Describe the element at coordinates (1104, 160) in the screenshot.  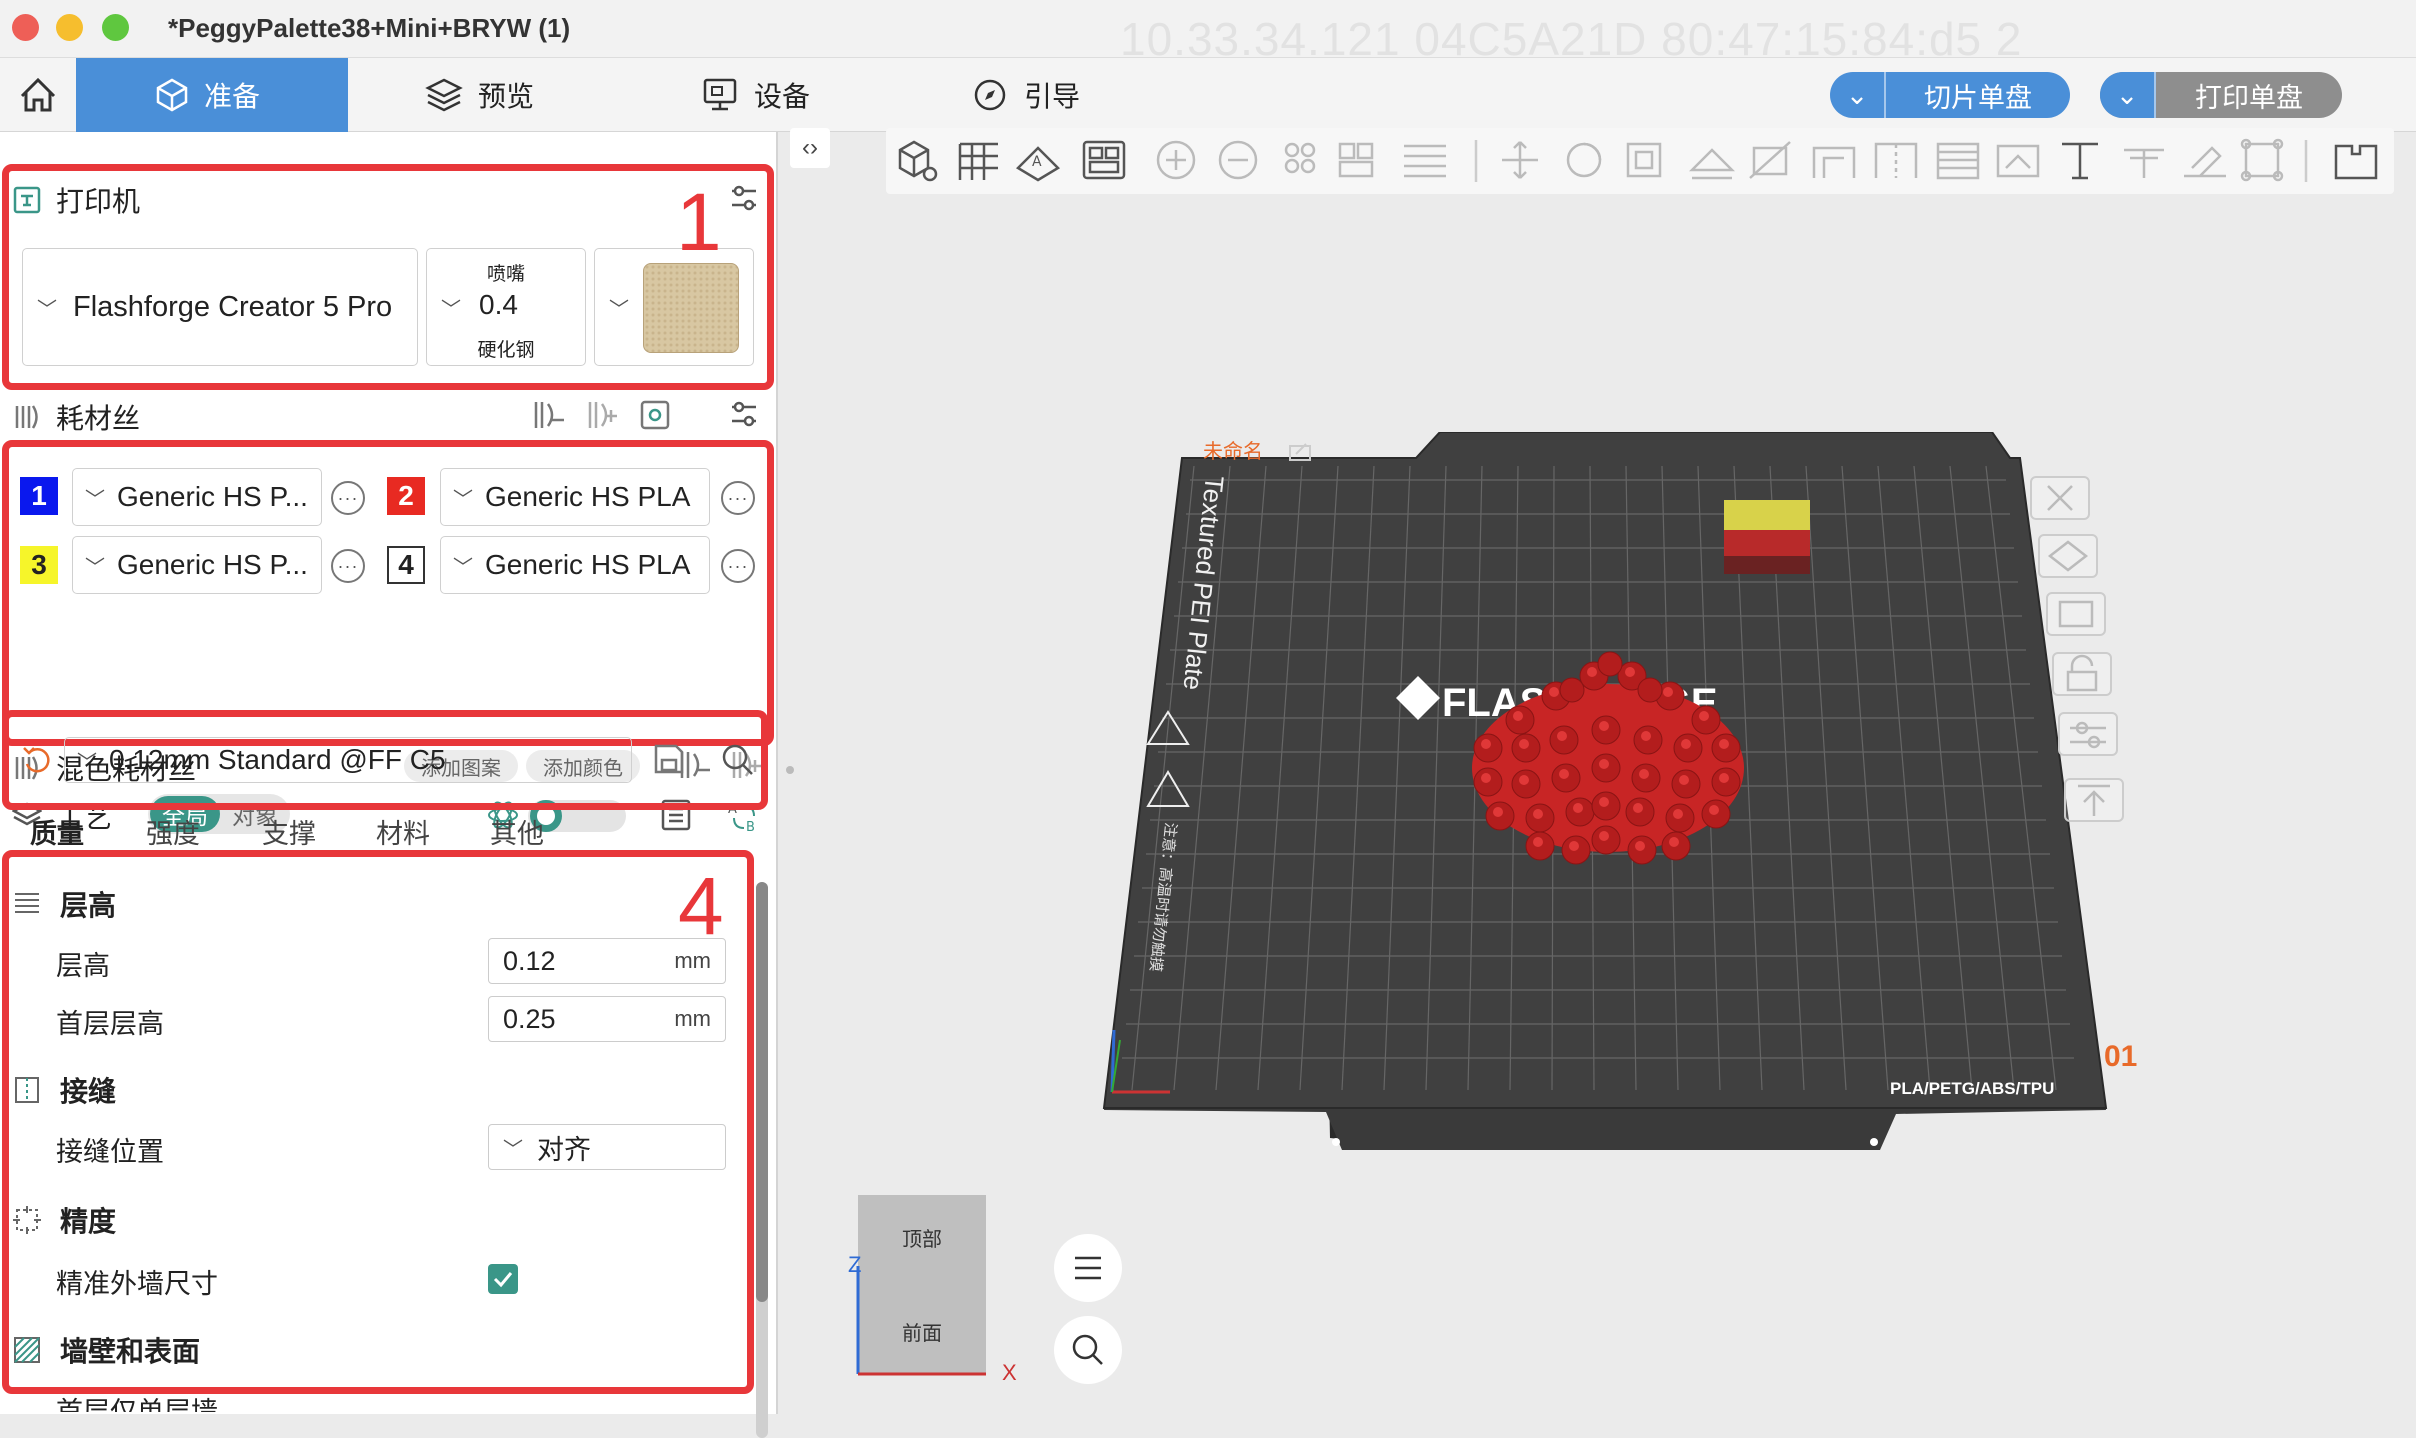
I see `arrange-icon` at that location.